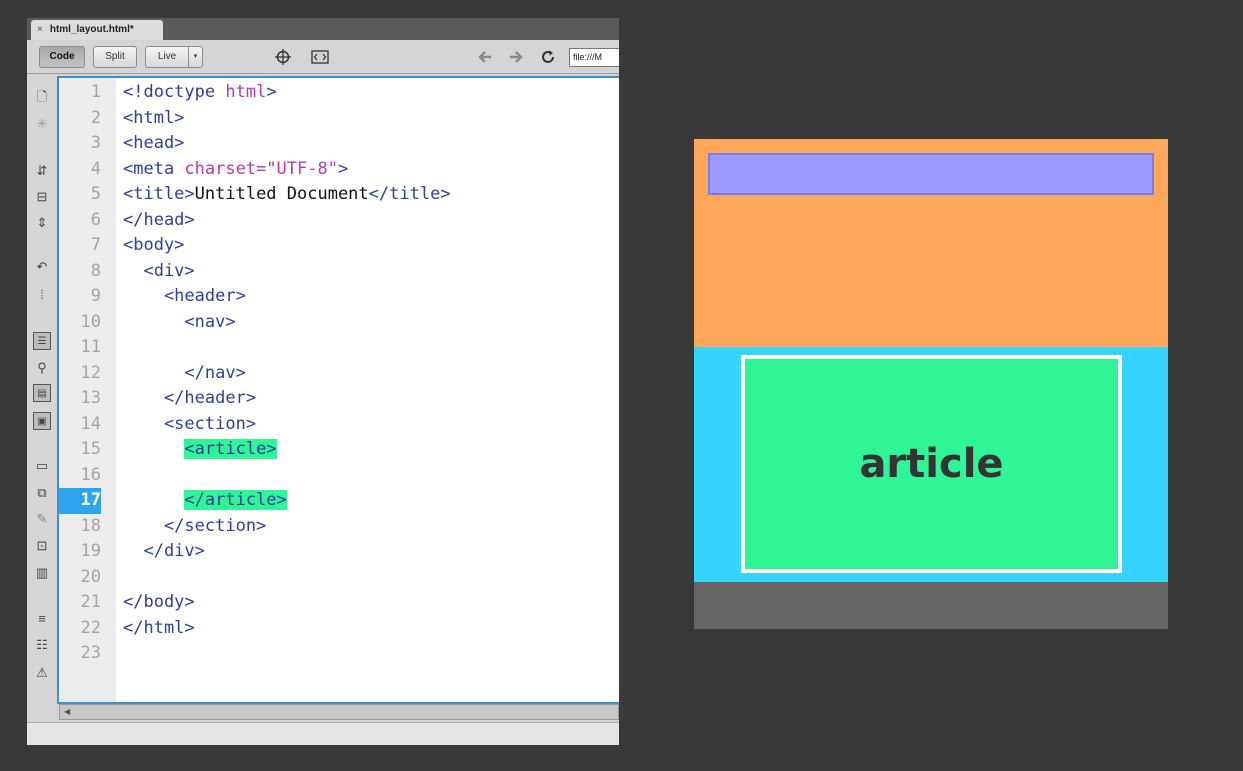 The width and height of the screenshot is (1243, 771). Describe the element at coordinates (90, 423) in the screenshot. I see `line-number: 14` at that location.